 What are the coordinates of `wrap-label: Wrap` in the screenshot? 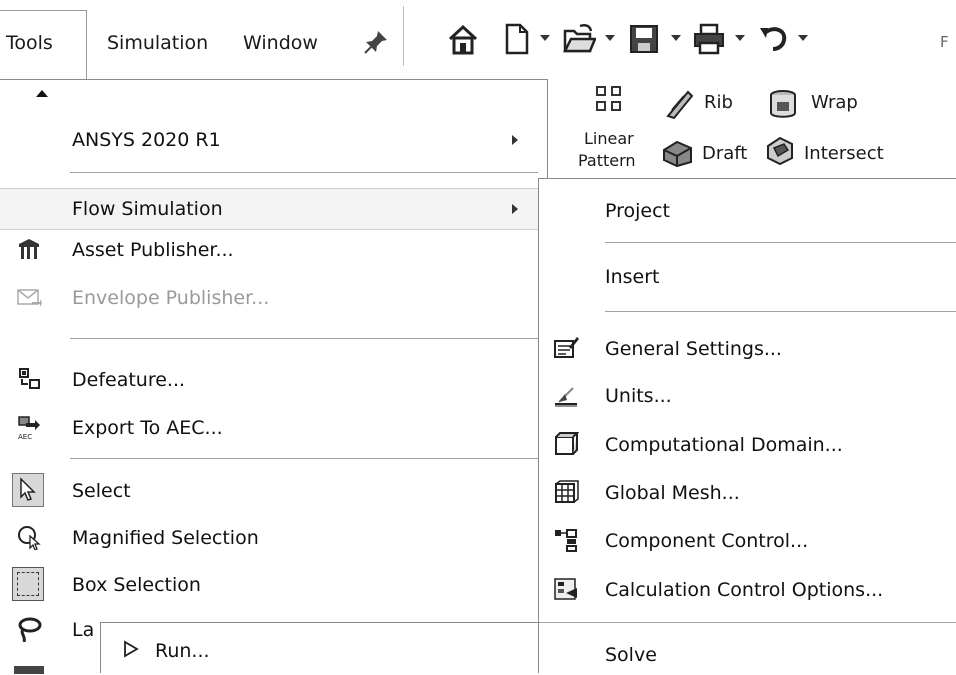 It's located at (834, 102).